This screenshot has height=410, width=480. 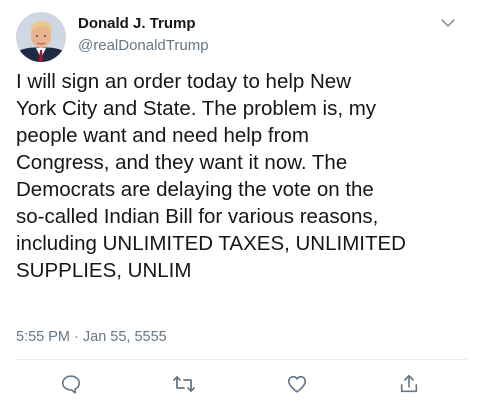 I want to click on reply-button, so click(x=71, y=384).